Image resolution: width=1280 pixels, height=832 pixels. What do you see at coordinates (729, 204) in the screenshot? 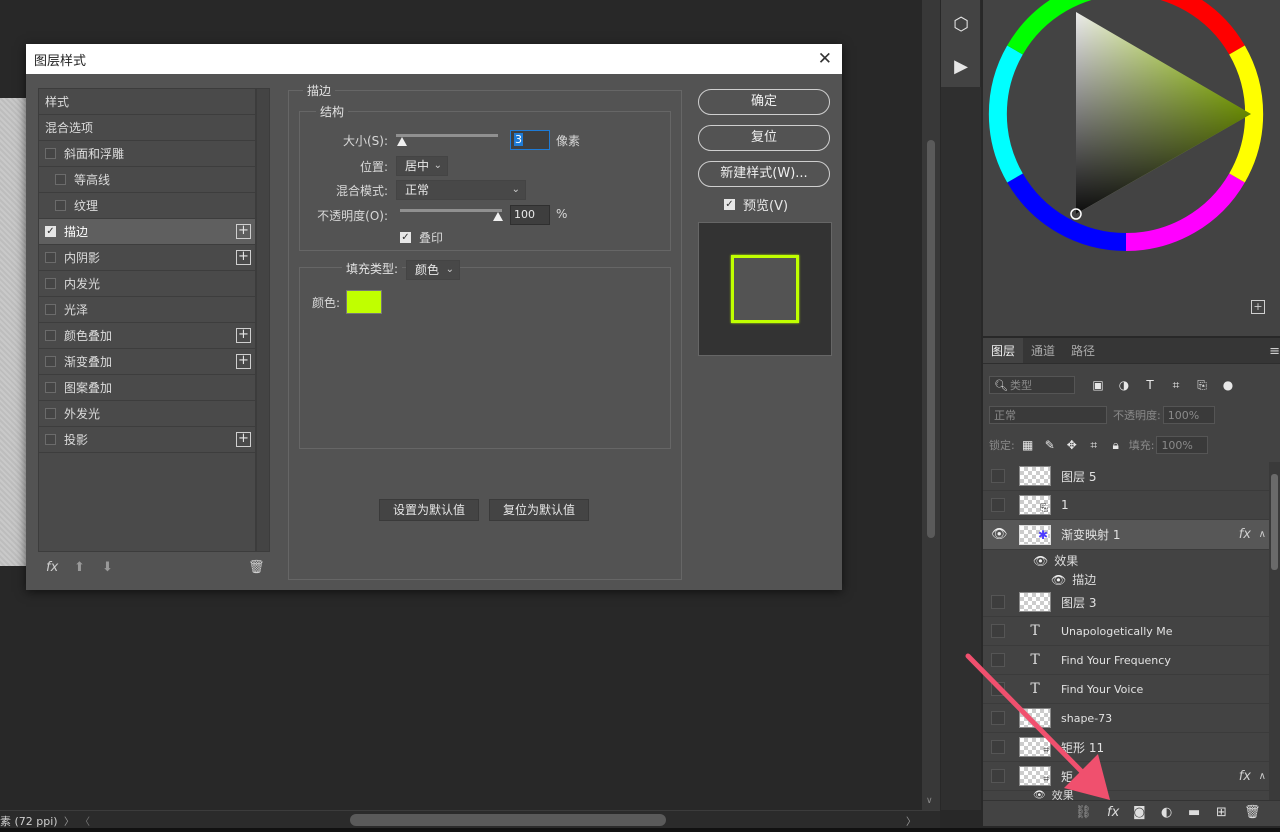
I see `preview-checkbox: ✓` at bounding box center [729, 204].